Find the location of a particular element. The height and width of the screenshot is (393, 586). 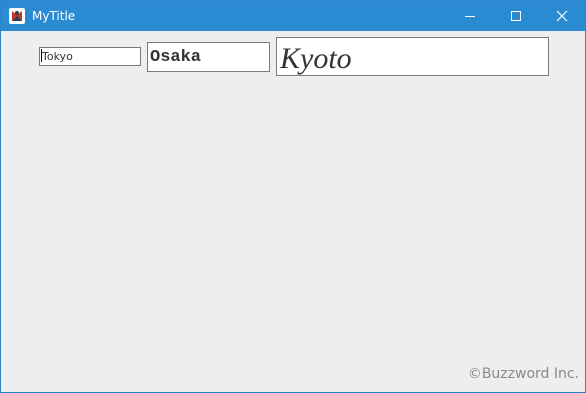

tokyo-field-value: Tokyo is located at coordinates (57, 56).